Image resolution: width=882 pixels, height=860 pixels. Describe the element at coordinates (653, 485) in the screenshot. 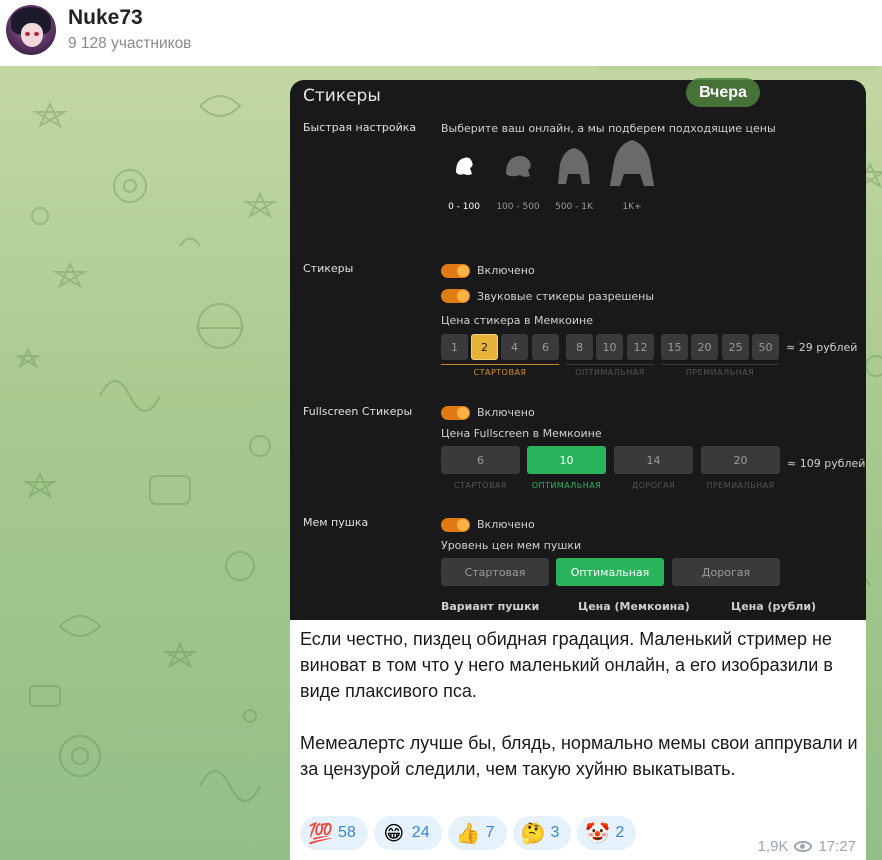

I see `group-label: ДОРОГАЯ` at that location.